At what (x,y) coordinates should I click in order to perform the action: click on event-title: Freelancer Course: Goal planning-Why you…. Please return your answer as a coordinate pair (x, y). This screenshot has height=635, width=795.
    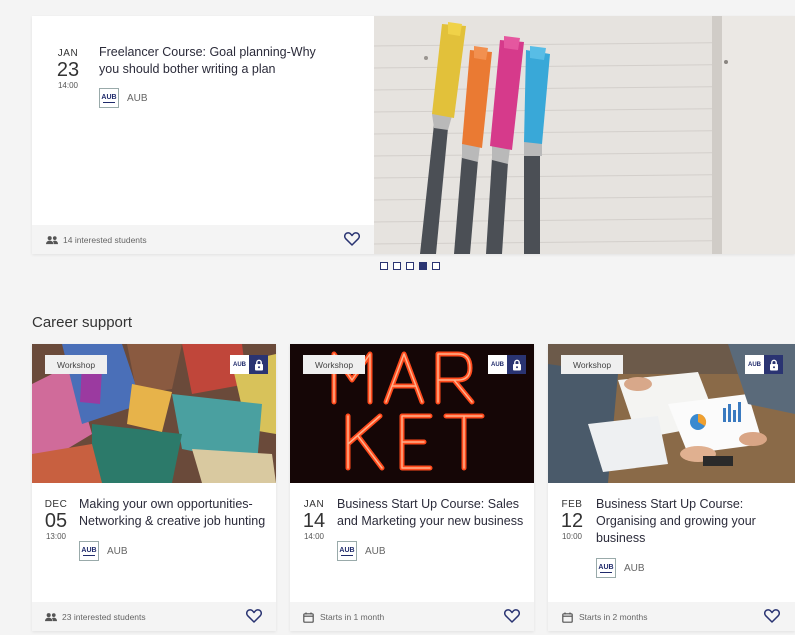
    Looking at the image, I should click on (216, 61).